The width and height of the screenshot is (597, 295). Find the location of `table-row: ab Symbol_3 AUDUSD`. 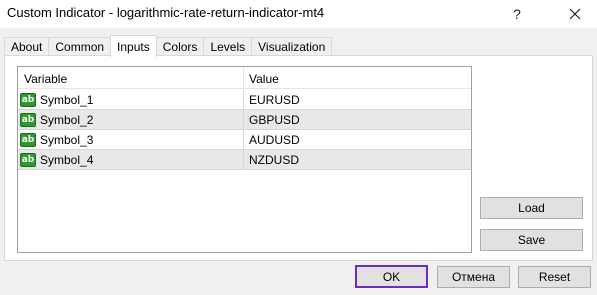

table-row: ab Symbol_3 AUDUSD is located at coordinates (244, 140).